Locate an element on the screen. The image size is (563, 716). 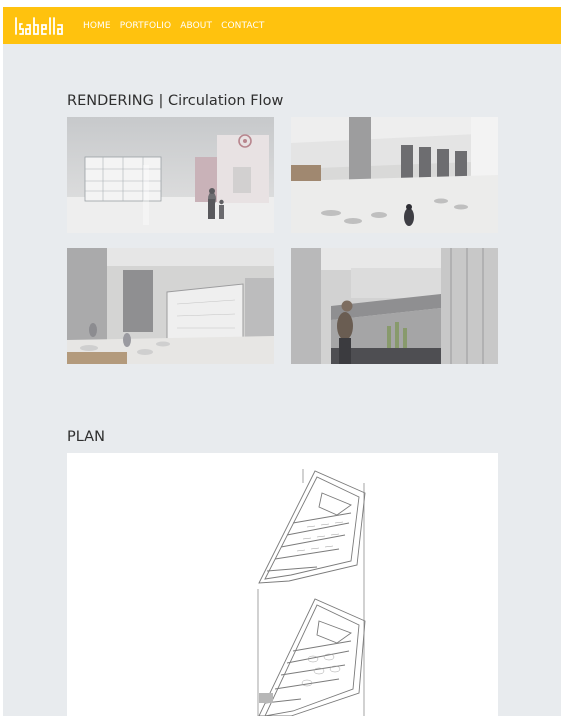
top-navigation-bar: HOME PORTFOLIO ABOUT CONTACT is located at coordinates (282, 25).